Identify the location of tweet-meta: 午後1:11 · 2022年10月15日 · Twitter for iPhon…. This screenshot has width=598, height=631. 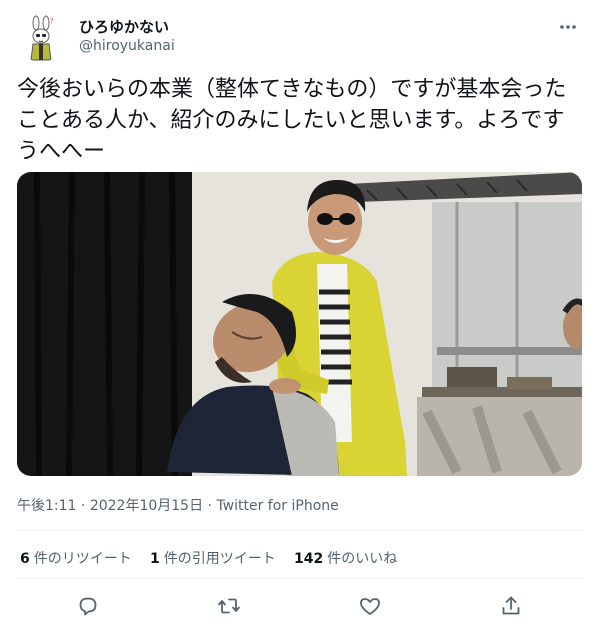
(178, 505).